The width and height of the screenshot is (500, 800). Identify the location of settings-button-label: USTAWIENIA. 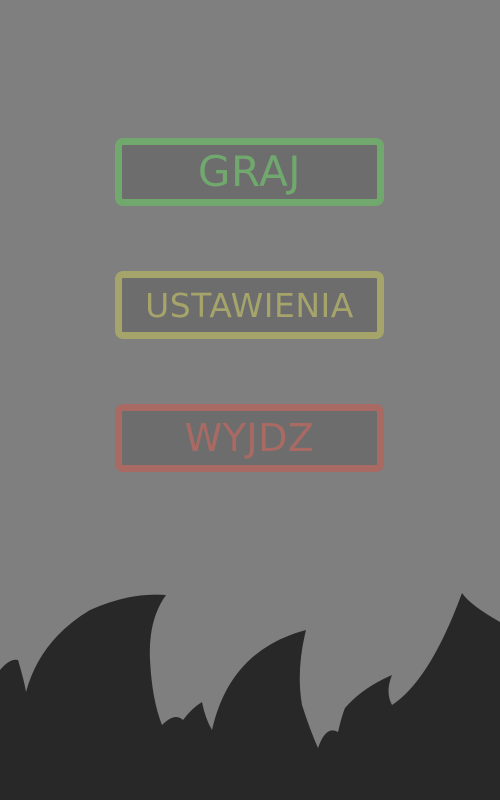
(249, 305).